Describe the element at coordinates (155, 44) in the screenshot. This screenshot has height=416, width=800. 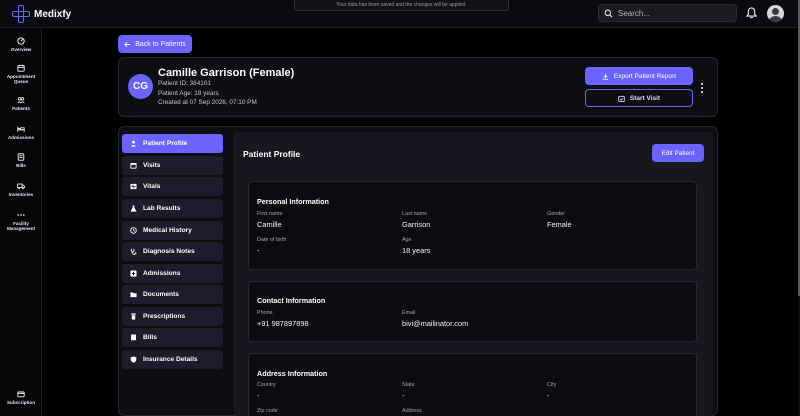
I see `back-to-patients-button: Back to Patients` at that location.